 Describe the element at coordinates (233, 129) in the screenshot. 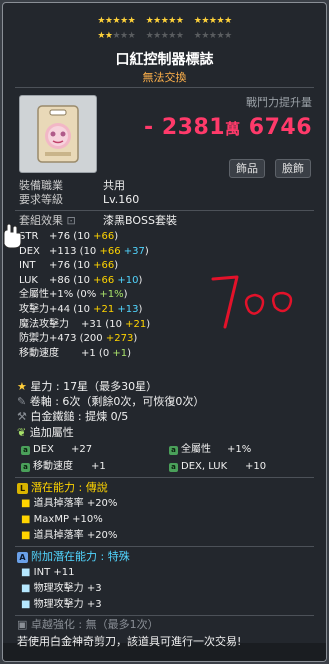

I see `power-unit: 萬` at that location.